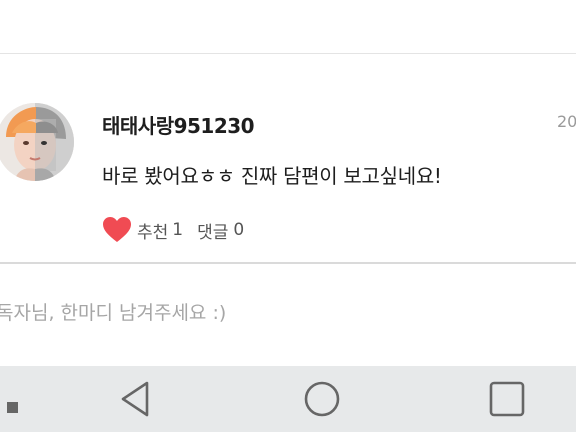 This screenshot has height=432, width=576. What do you see at coordinates (178, 1) in the screenshot?
I see `cropped-text-remnant` at bounding box center [178, 1].